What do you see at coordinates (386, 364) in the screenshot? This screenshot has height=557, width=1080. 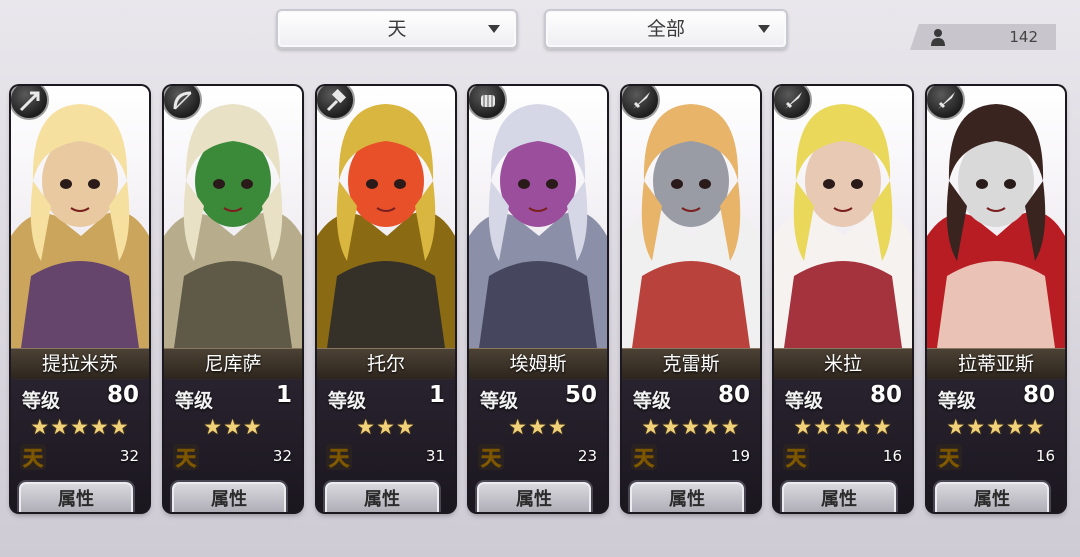 I see `hero-name: 托尔` at bounding box center [386, 364].